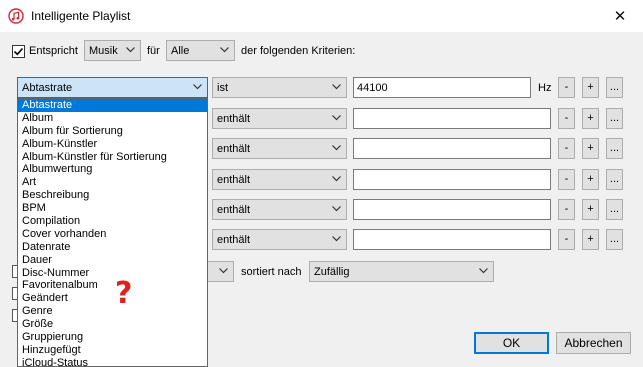  Describe the element at coordinates (200, 50) in the screenshot. I see `scope-select: Alle` at that location.